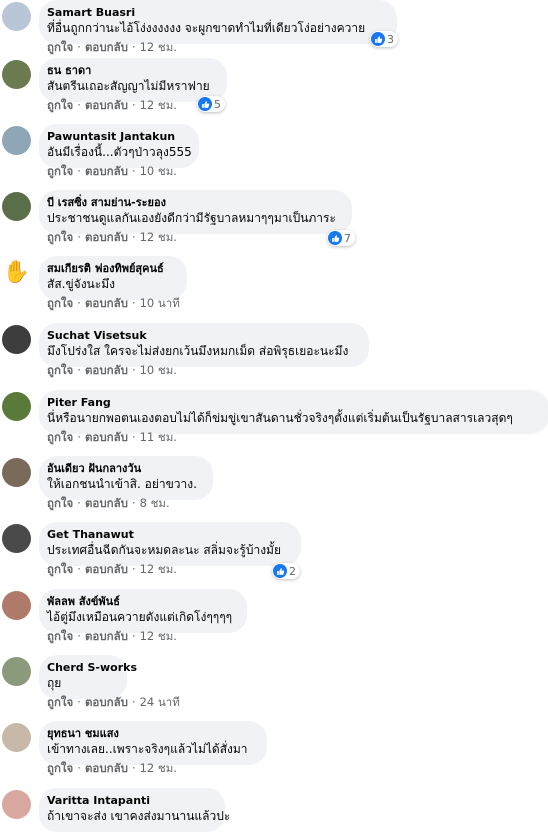 This screenshot has height=838, width=548. Describe the element at coordinates (139, 816) in the screenshot. I see `comment-text: ถ้าเขาจะส่ง เขาคงส่งมานานแล้วปะ` at that location.